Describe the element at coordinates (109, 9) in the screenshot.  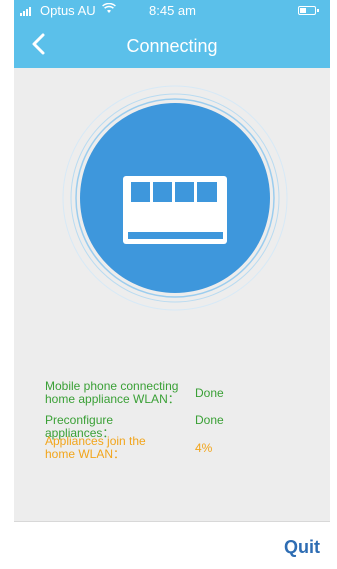
I see `wifi-icon` at that location.